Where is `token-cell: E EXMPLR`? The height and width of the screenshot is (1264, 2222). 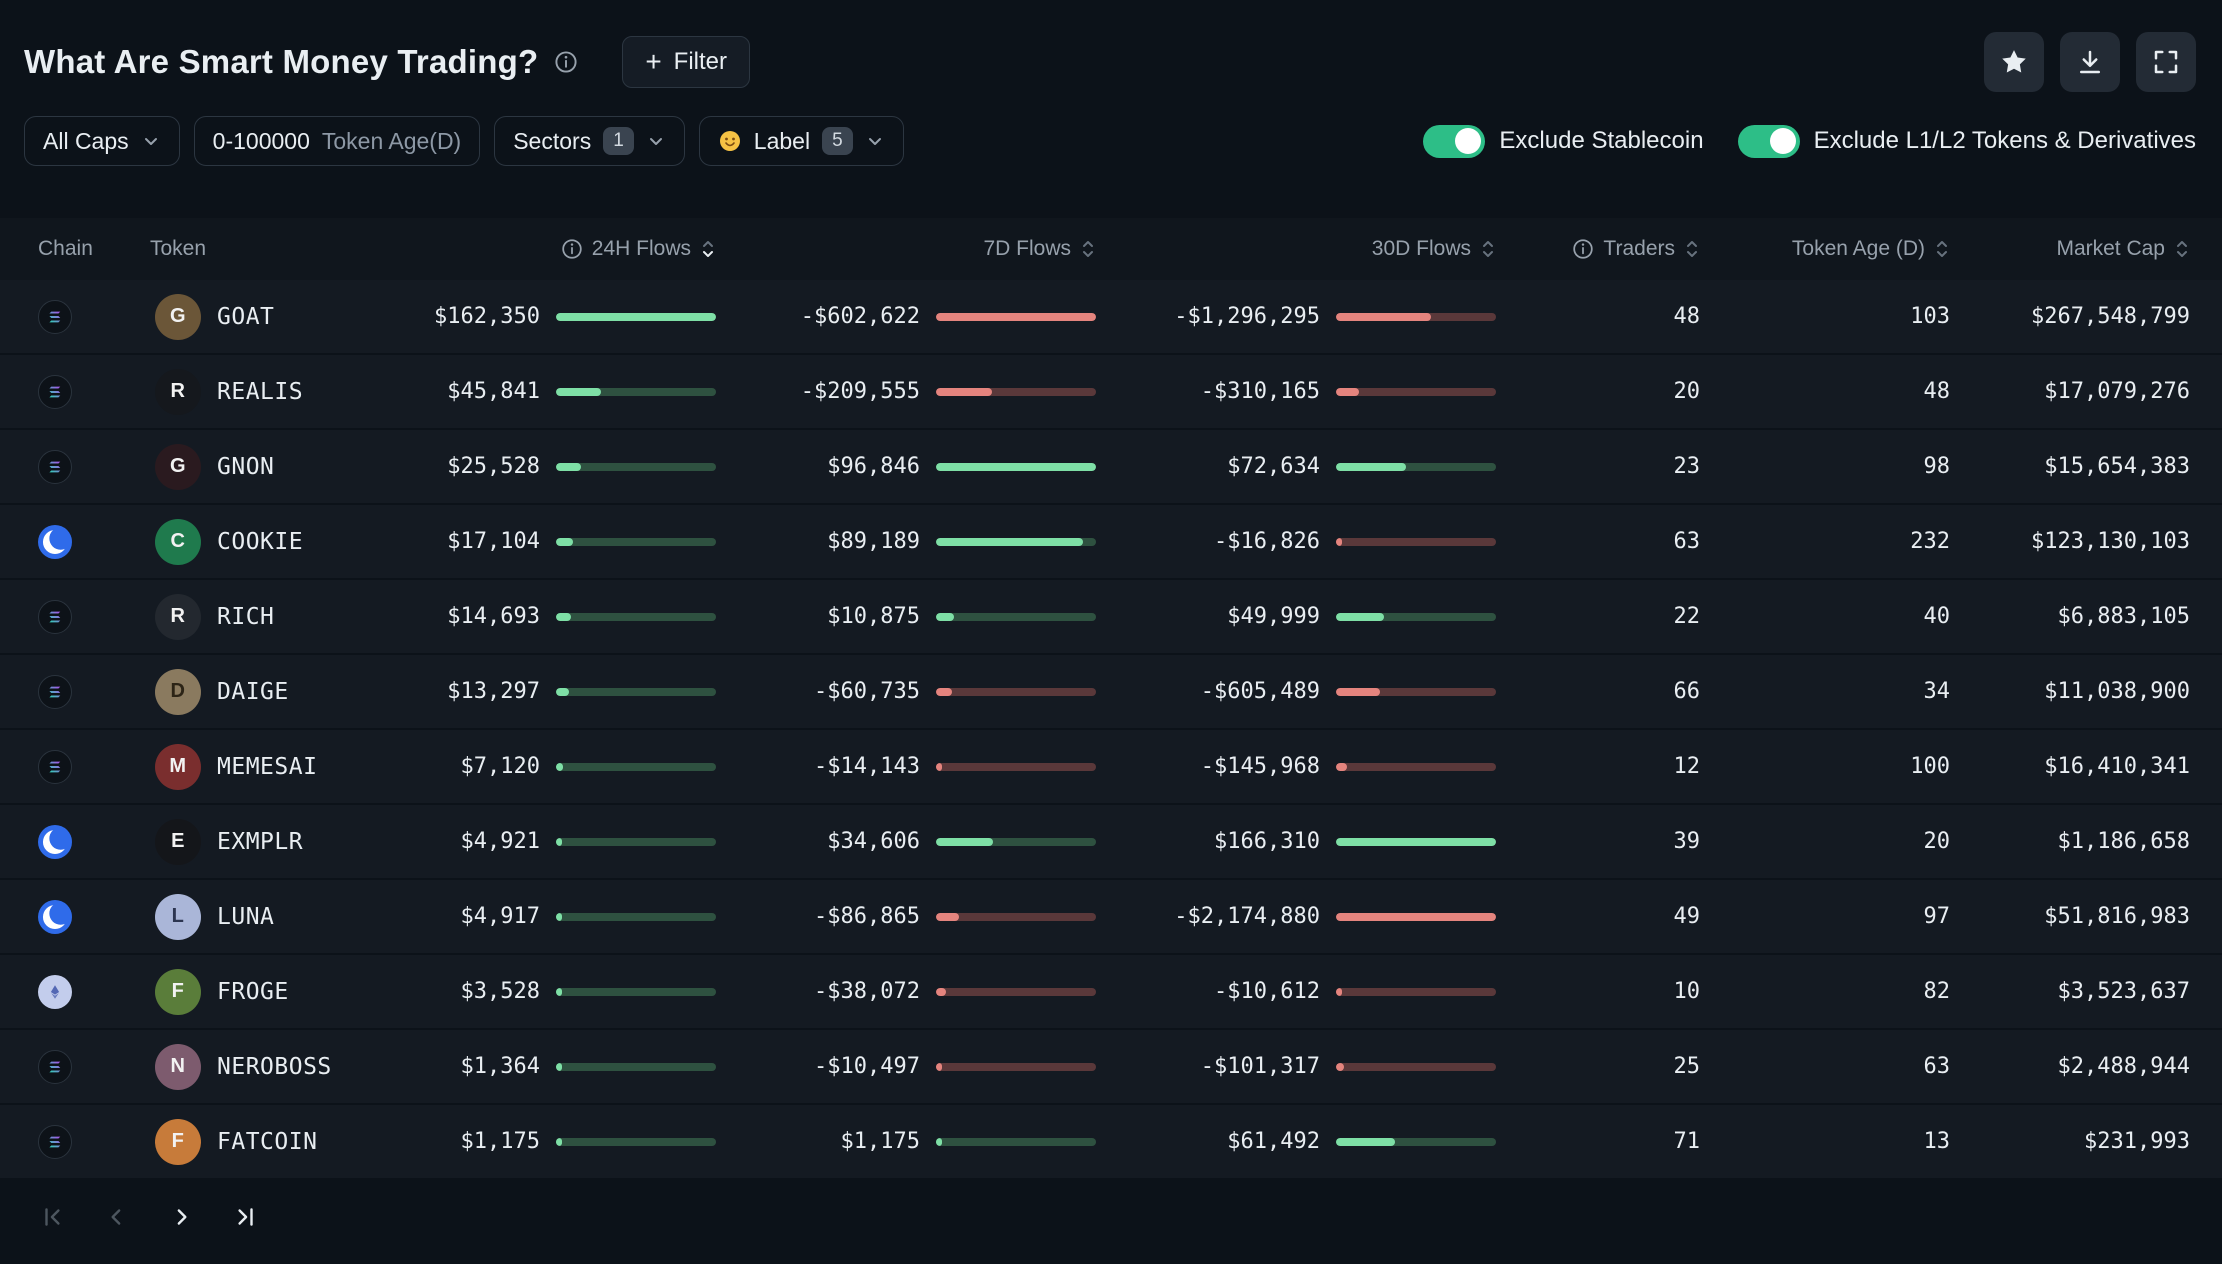 token-cell: E EXMPLR is located at coordinates (235, 841).